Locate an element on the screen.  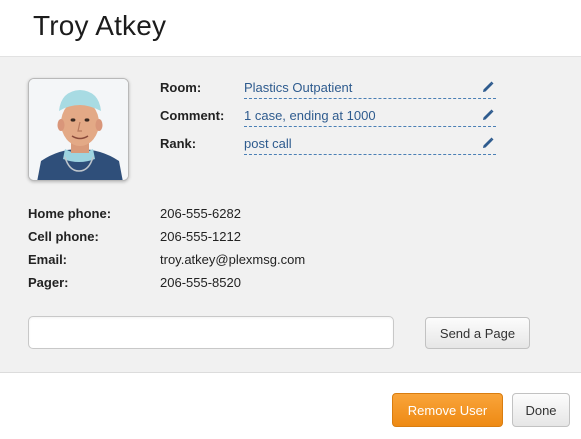
remove-user-button: Remove User is located at coordinates (447, 410).